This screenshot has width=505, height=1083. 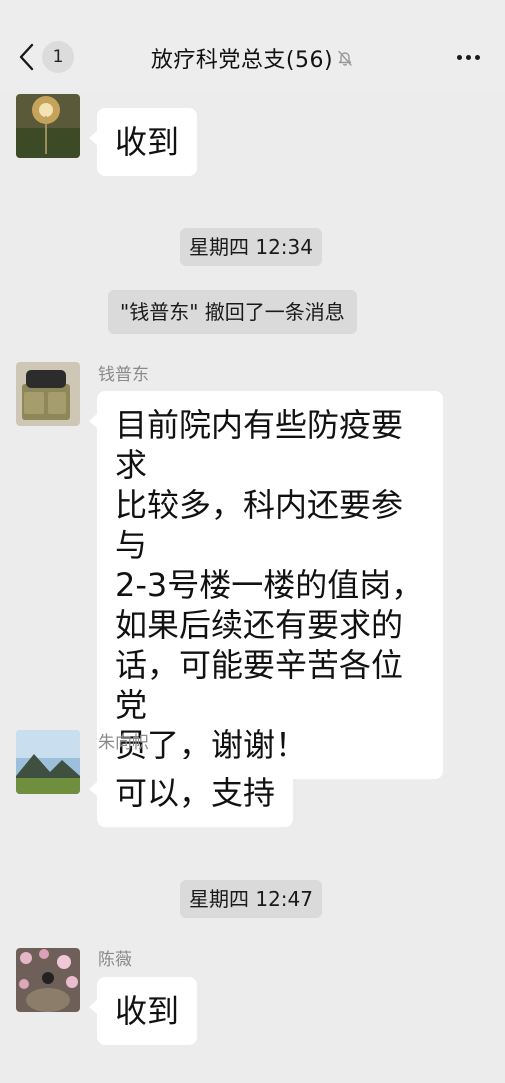 I want to click on sender-name: 陈薇, so click(x=115, y=960).